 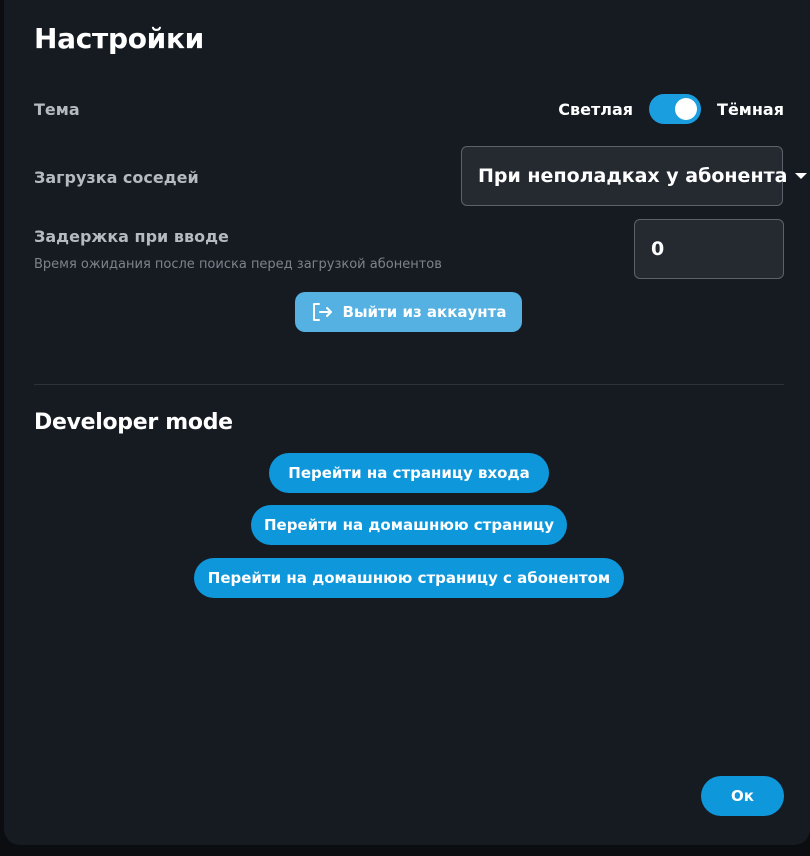 I want to click on theme-dark-label: Тёмная, so click(x=750, y=109).